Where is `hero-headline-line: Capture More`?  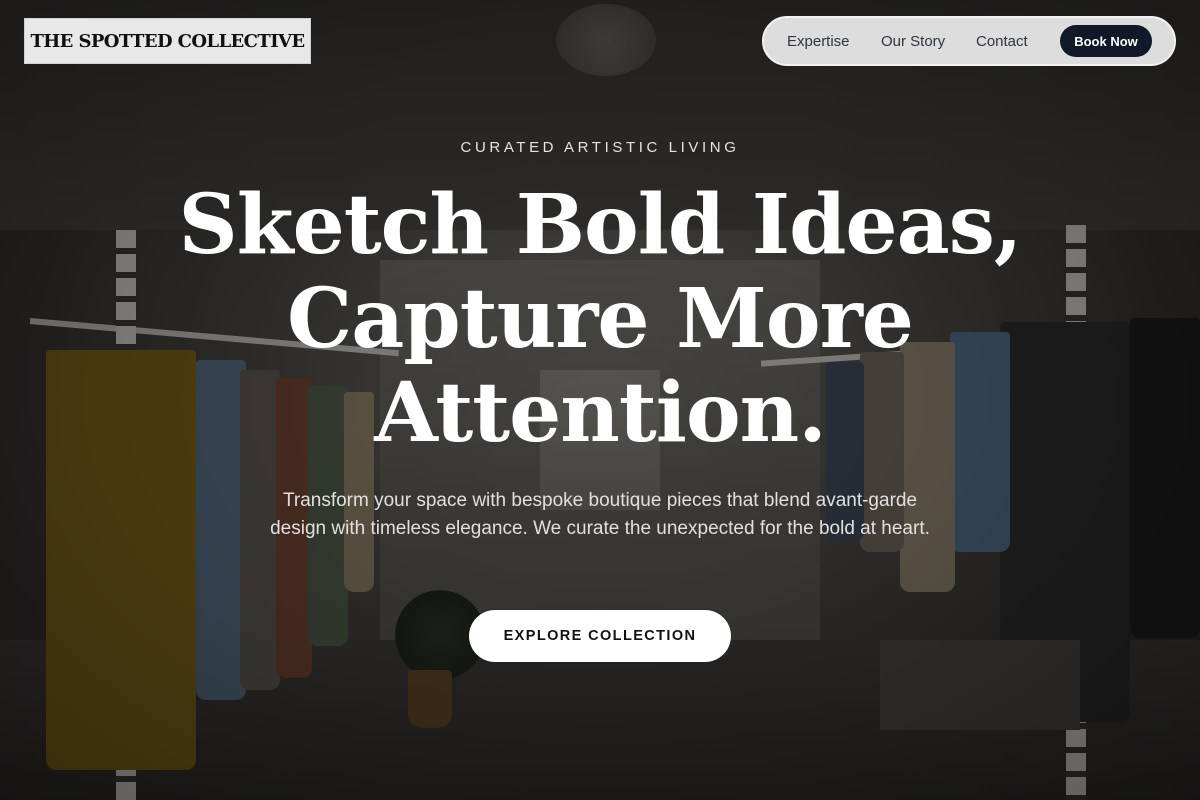 hero-headline-line: Capture More is located at coordinates (600, 319).